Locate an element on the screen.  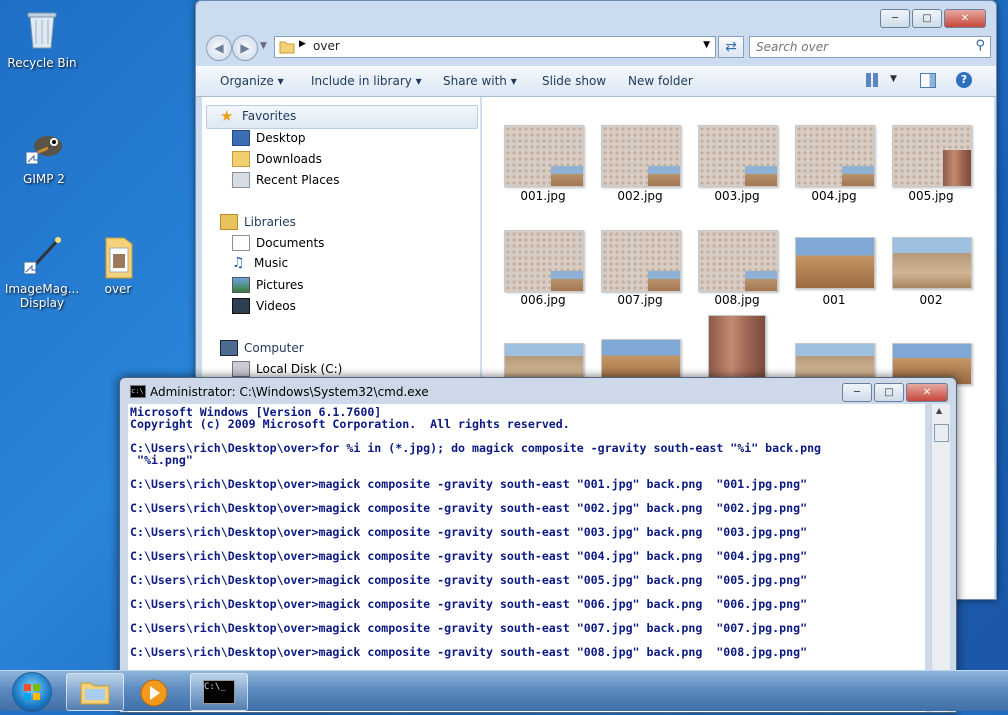
change-view-icon is located at coordinates (873, 80).